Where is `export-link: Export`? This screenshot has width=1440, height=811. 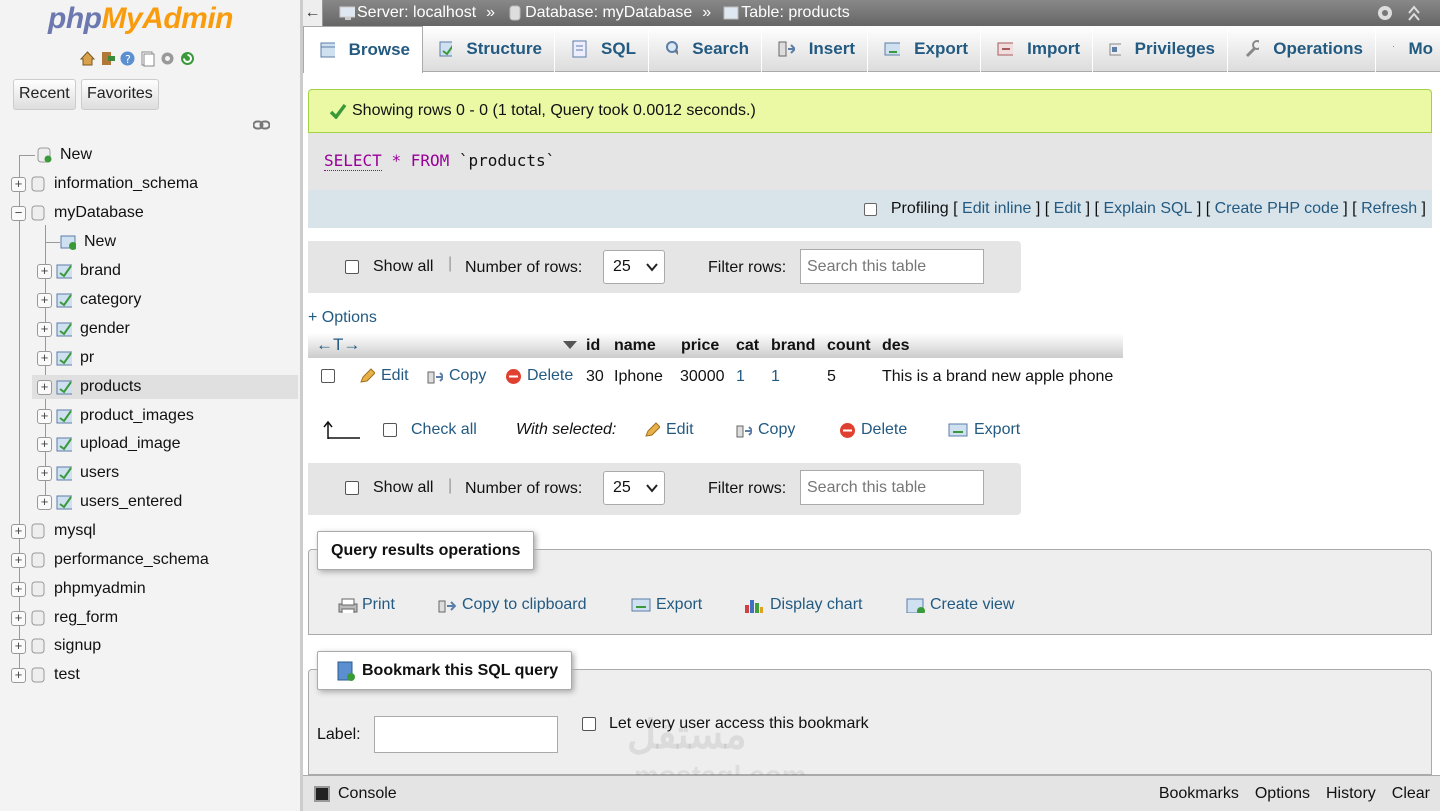 export-link: Export is located at coordinates (666, 605).